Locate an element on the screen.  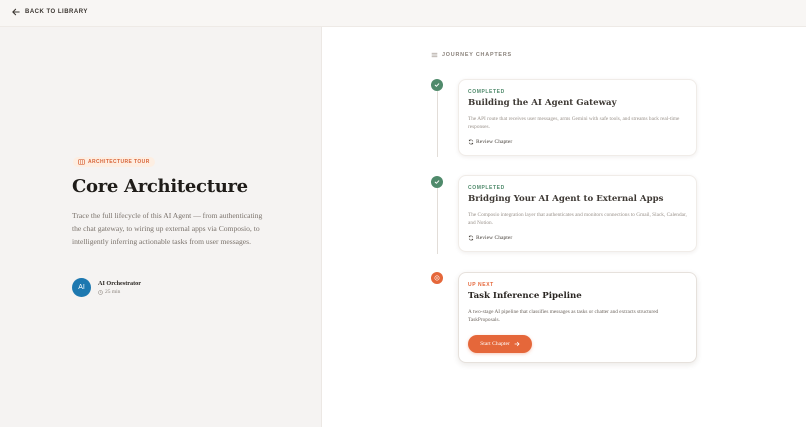
arrow-right-icon is located at coordinates (517, 344).